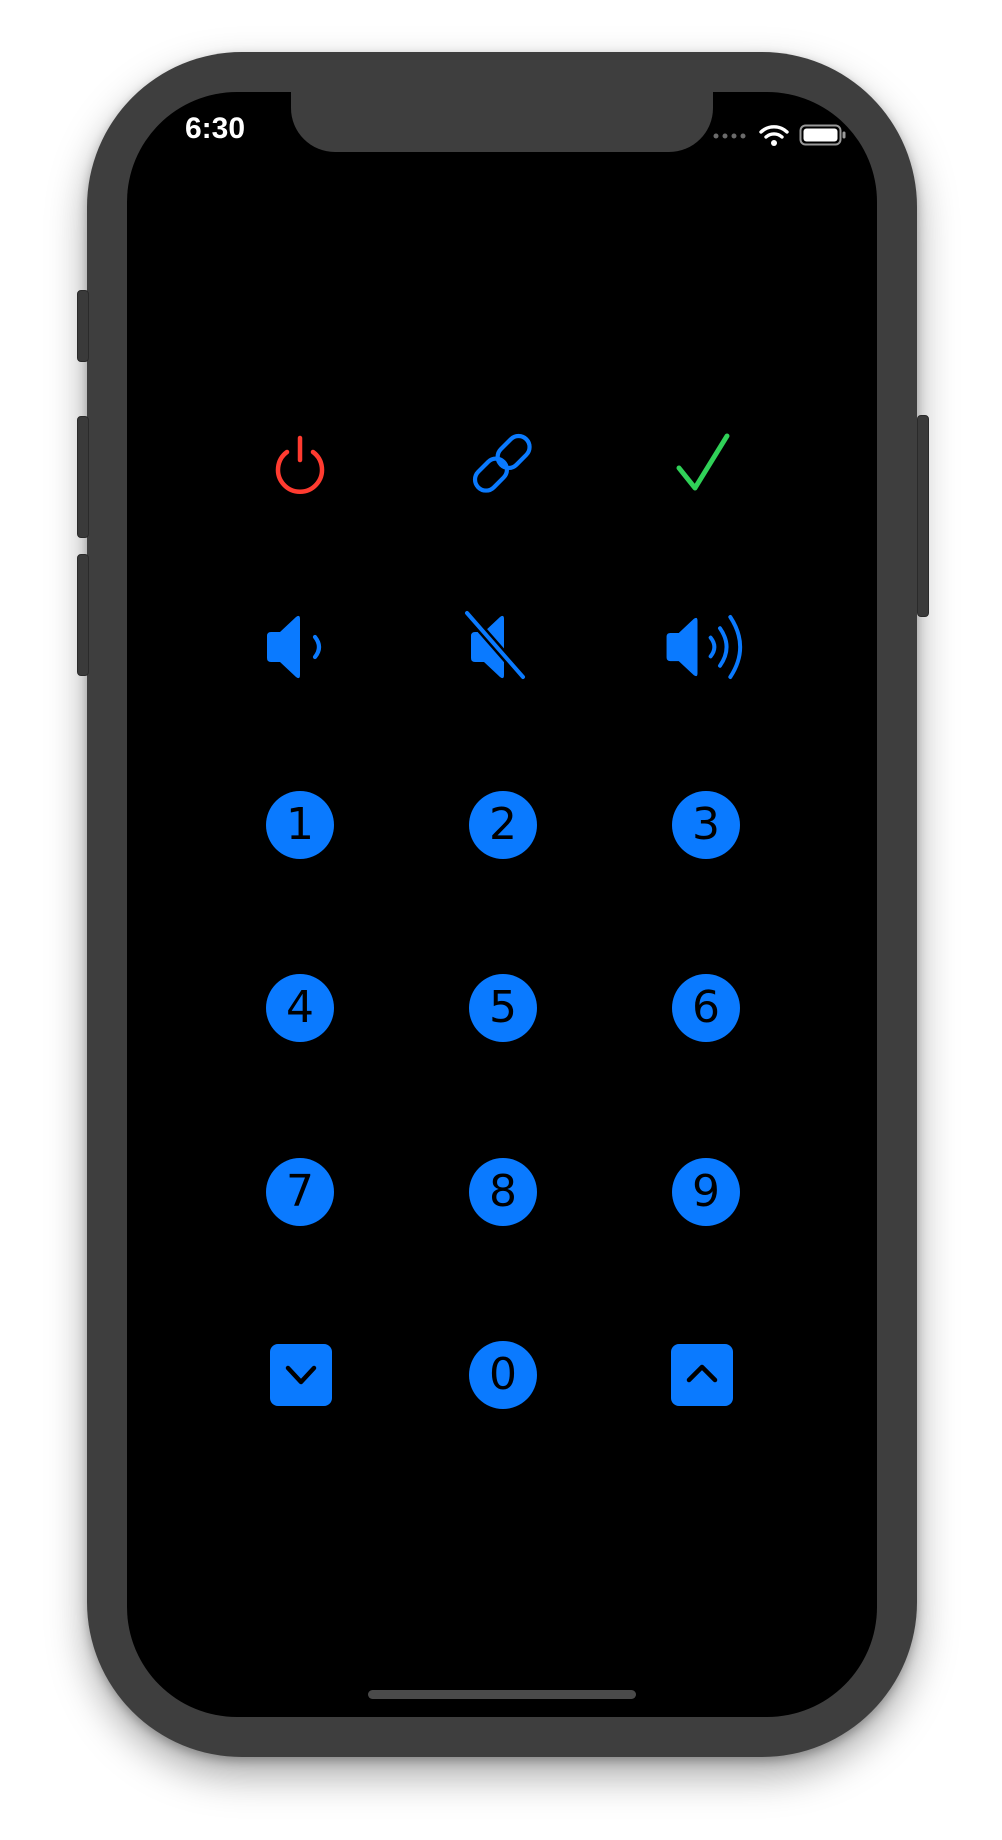 Image resolution: width=1002 pixels, height=1840 pixels. I want to click on power-icon, so click(300, 464).